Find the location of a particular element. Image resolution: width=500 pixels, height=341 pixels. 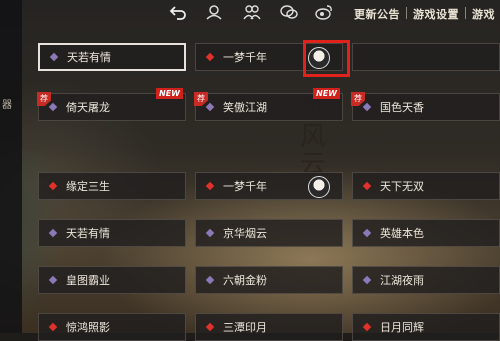

server-card: 天下无双 is located at coordinates (426, 186).